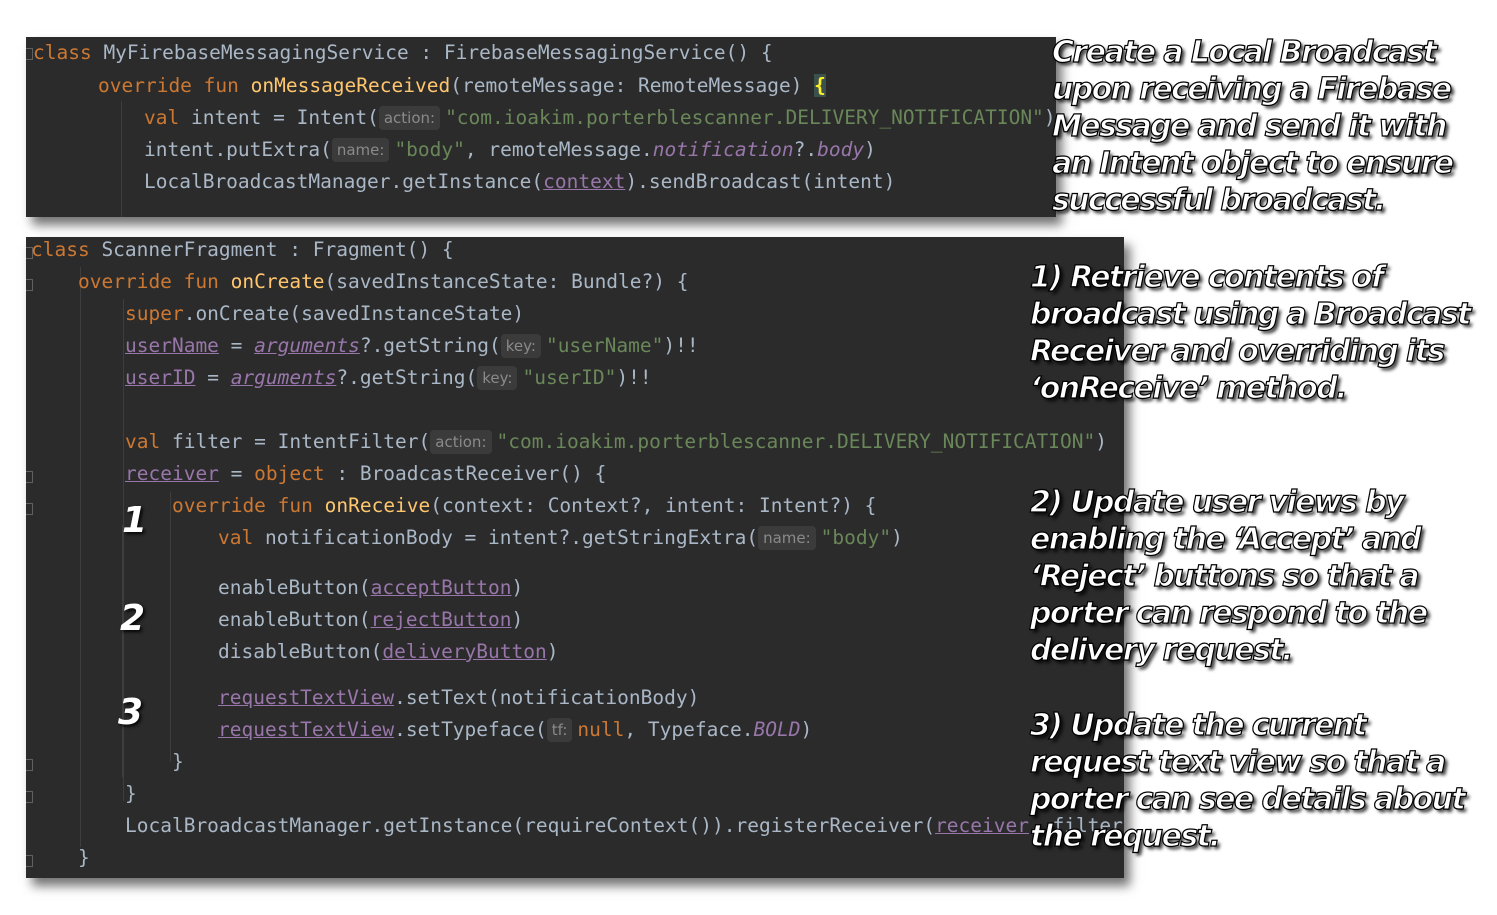 This screenshot has height=915, width=1497. What do you see at coordinates (289, 473) in the screenshot?
I see `keyword: object` at bounding box center [289, 473].